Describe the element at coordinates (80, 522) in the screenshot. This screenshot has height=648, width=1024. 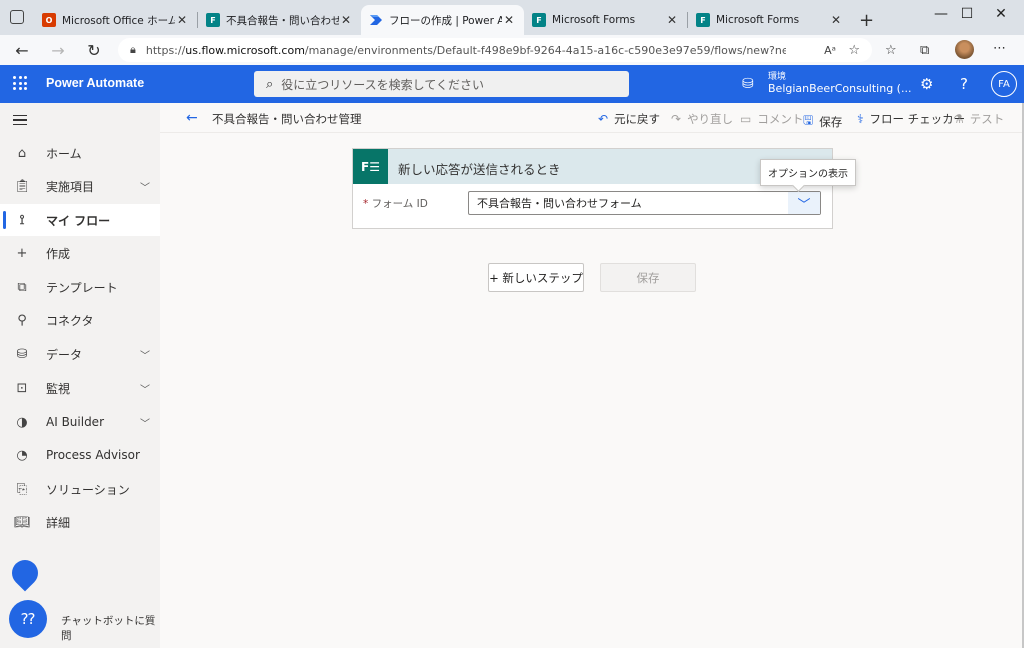
I see `nav-item-learn: 📖︎ 詳細` at that location.